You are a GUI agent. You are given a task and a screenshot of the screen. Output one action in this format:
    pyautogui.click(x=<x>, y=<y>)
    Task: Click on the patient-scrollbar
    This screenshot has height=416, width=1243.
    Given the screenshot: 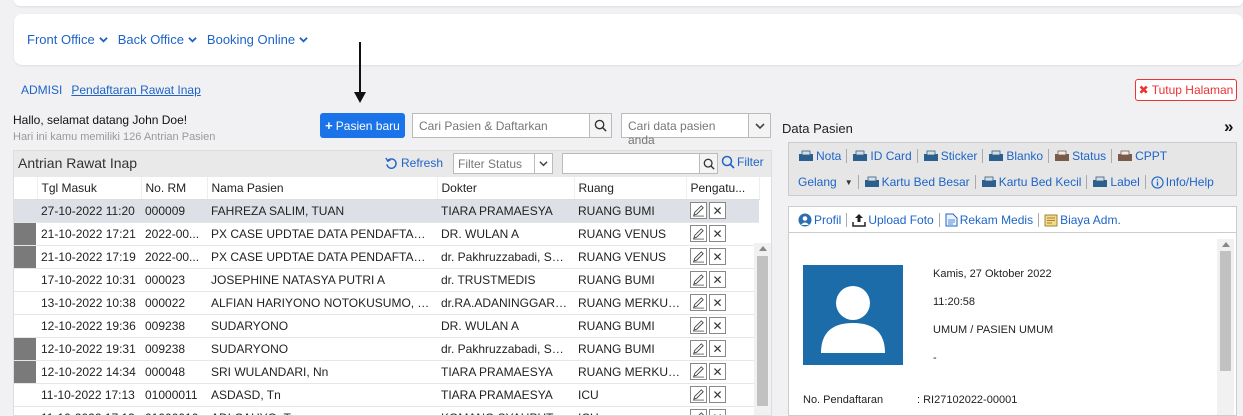 What is the action you would take?
    pyautogui.click(x=1225, y=327)
    